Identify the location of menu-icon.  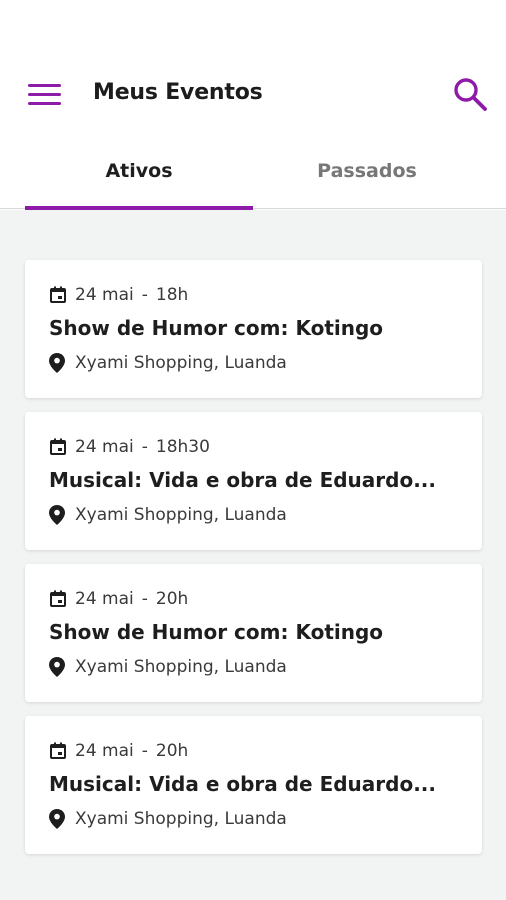
(44, 85).